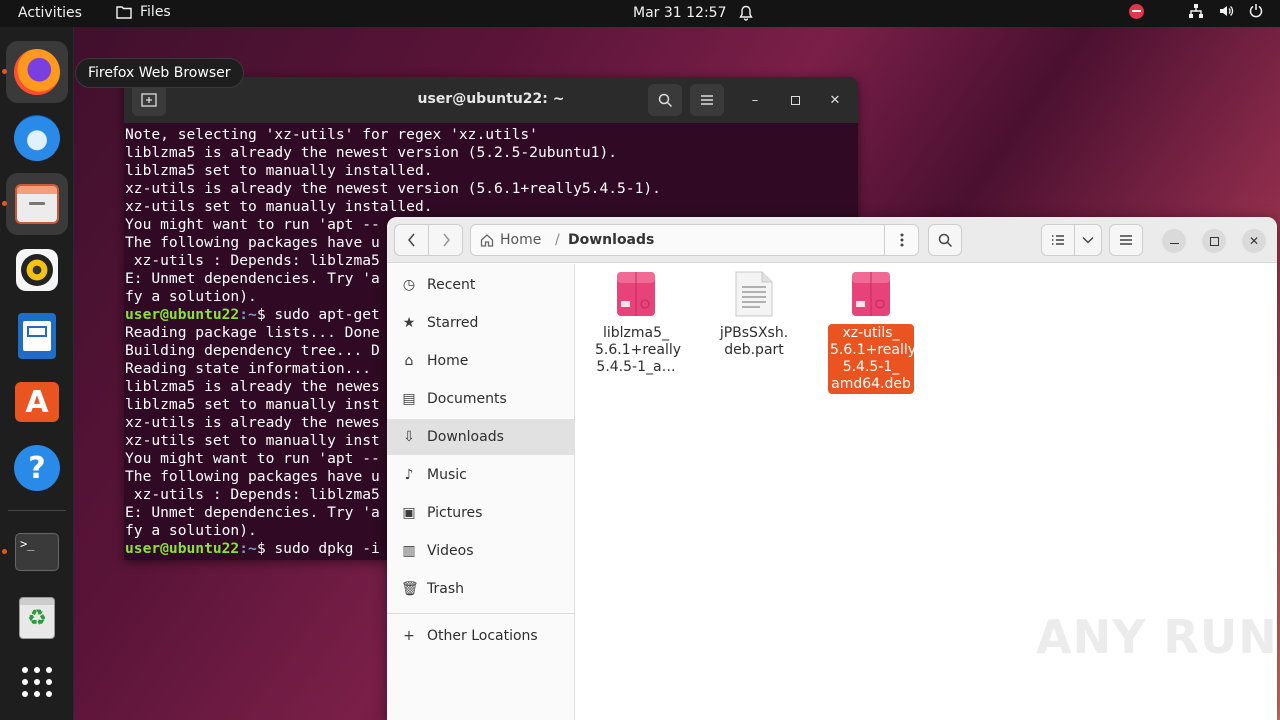  I want to click on dock-software: A, so click(37, 402).